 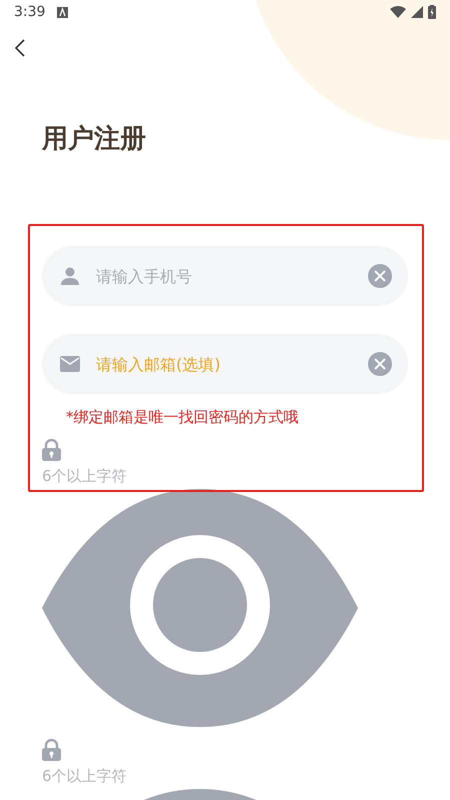 I want to click on input-field: 请输入手机号, so click(x=225, y=276).